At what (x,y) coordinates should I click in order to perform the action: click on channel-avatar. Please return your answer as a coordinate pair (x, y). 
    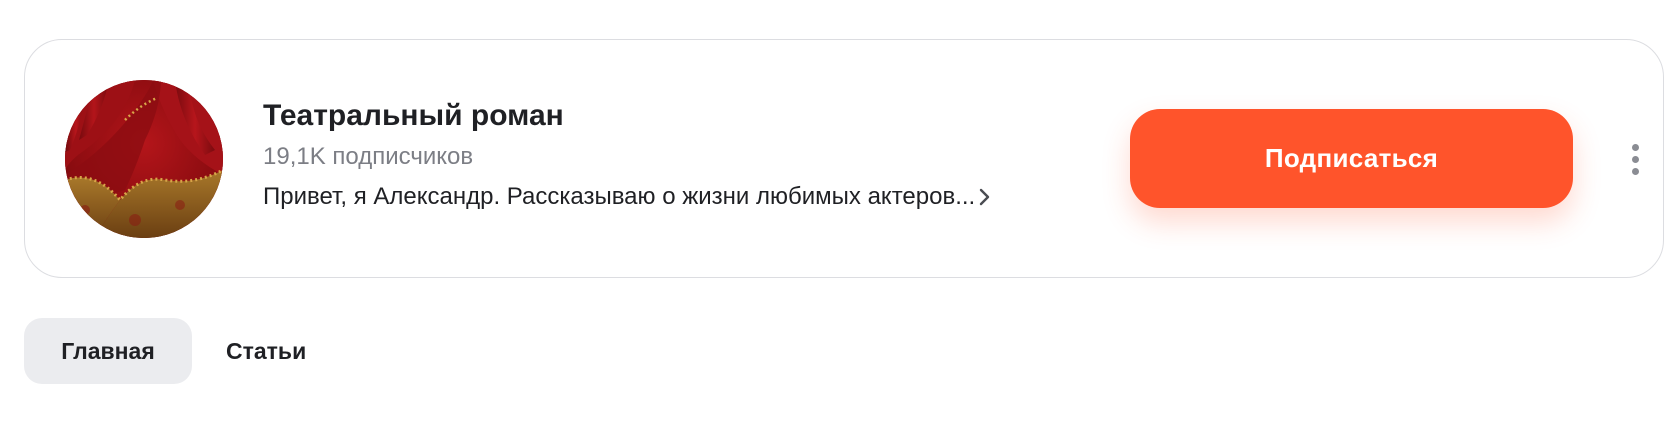
    Looking at the image, I should click on (144, 159).